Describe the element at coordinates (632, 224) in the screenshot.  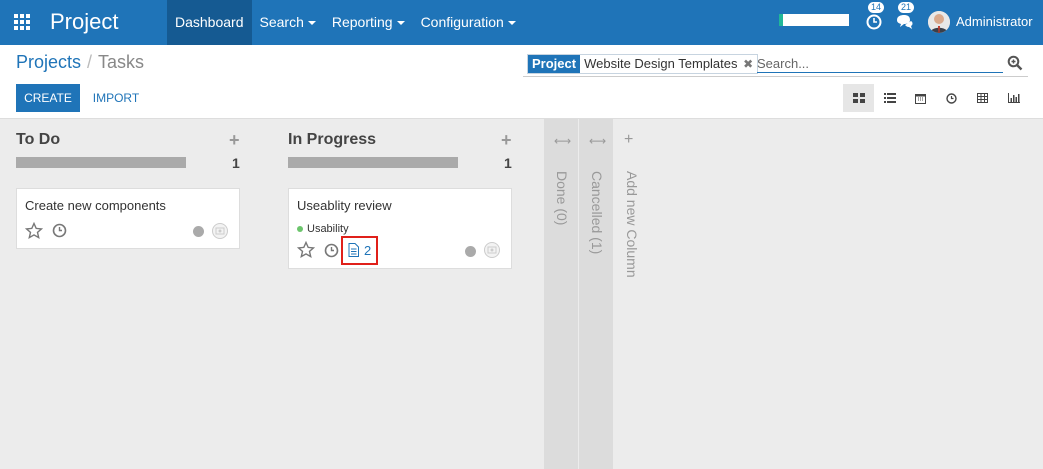
I see `add-column-label: Add new Column` at that location.